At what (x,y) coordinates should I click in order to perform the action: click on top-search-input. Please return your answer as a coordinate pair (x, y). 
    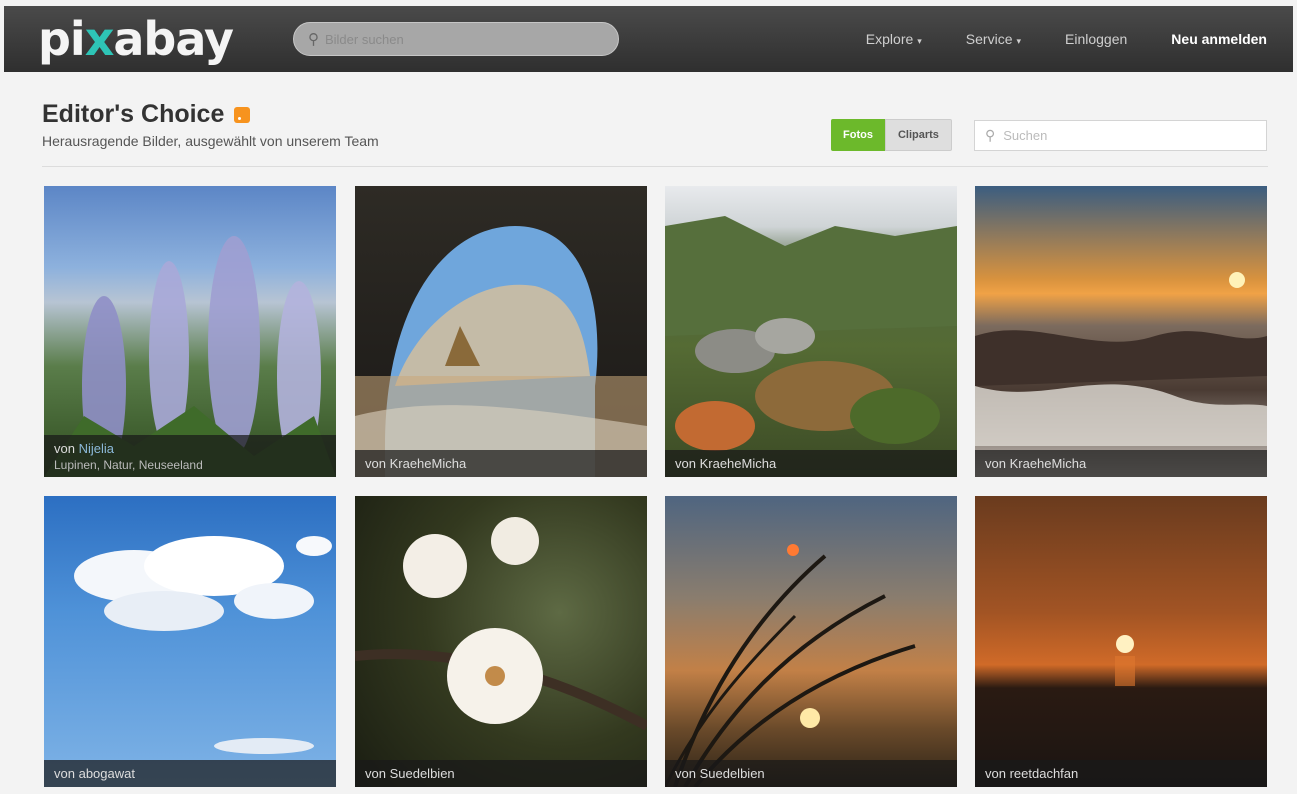
    Looking at the image, I should click on (454, 39).